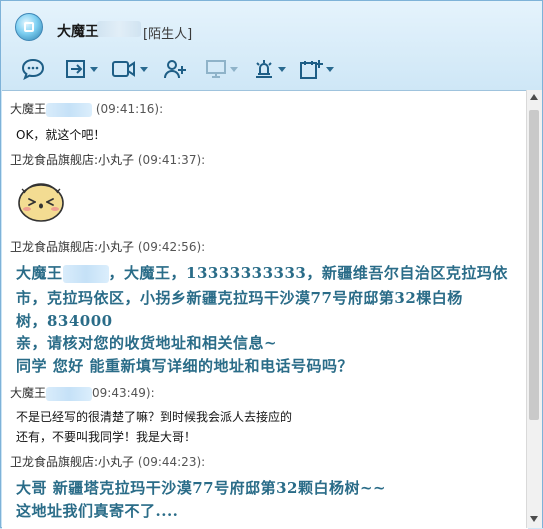  What do you see at coordinates (154, 417) in the screenshot?
I see `message-text: 不是已经写的很清楚了嘛？到时候我会派人去接应的` at bounding box center [154, 417].